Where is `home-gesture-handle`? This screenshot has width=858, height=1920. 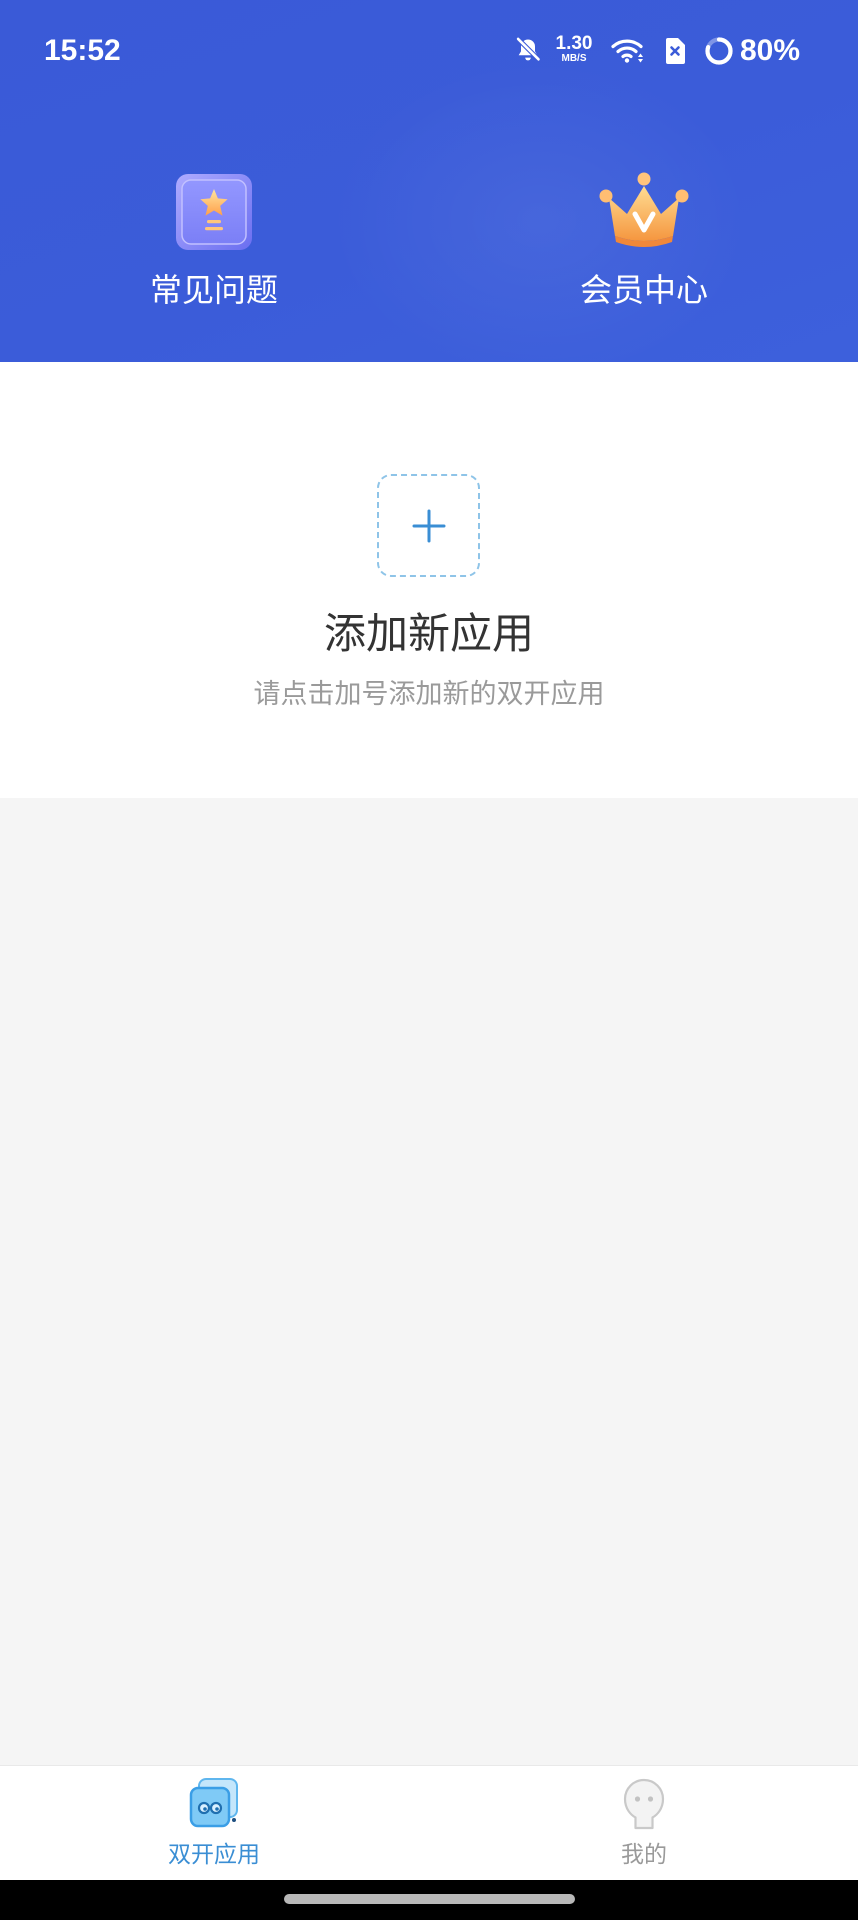
home-gesture-handle is located at coordinates (429, 1899).